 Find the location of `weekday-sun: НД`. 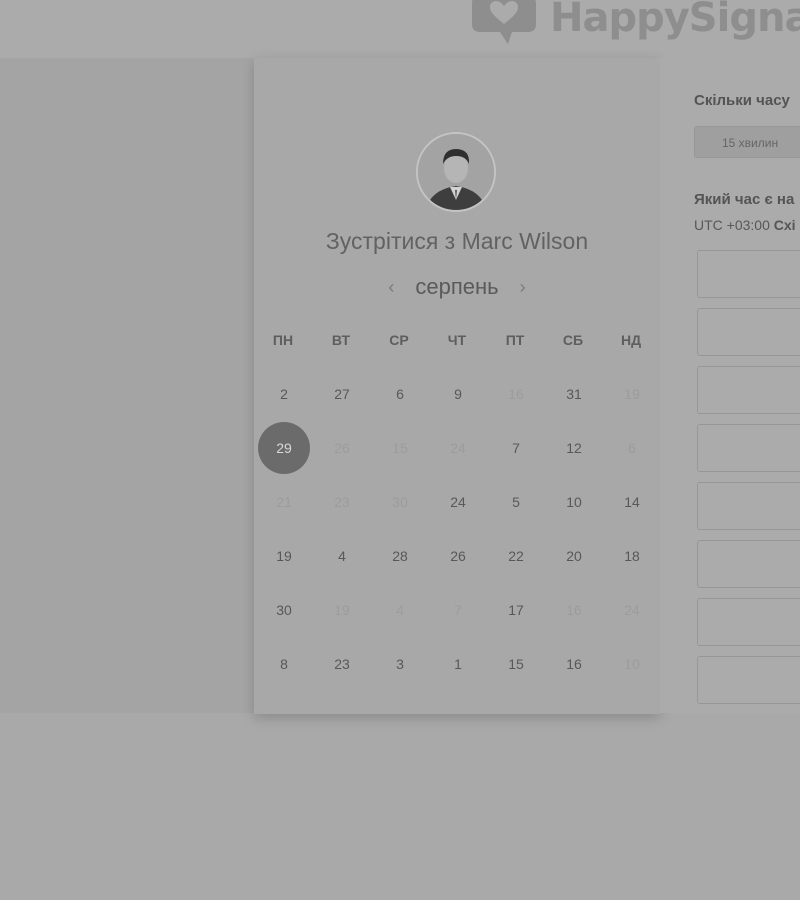

weekday-sun: НД is located at coordinates (631, 340).